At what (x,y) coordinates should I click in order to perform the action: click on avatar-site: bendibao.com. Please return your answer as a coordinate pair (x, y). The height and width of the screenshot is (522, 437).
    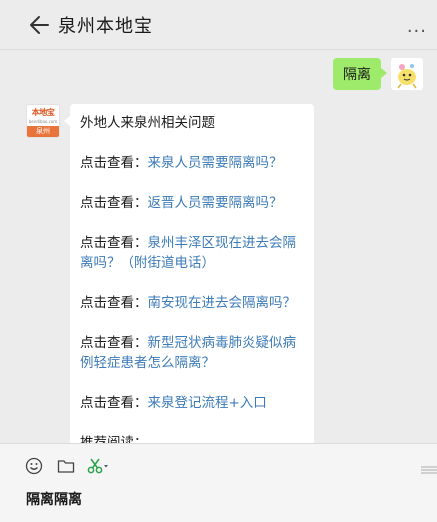
    Looking at the image, I should click on (43, 121).